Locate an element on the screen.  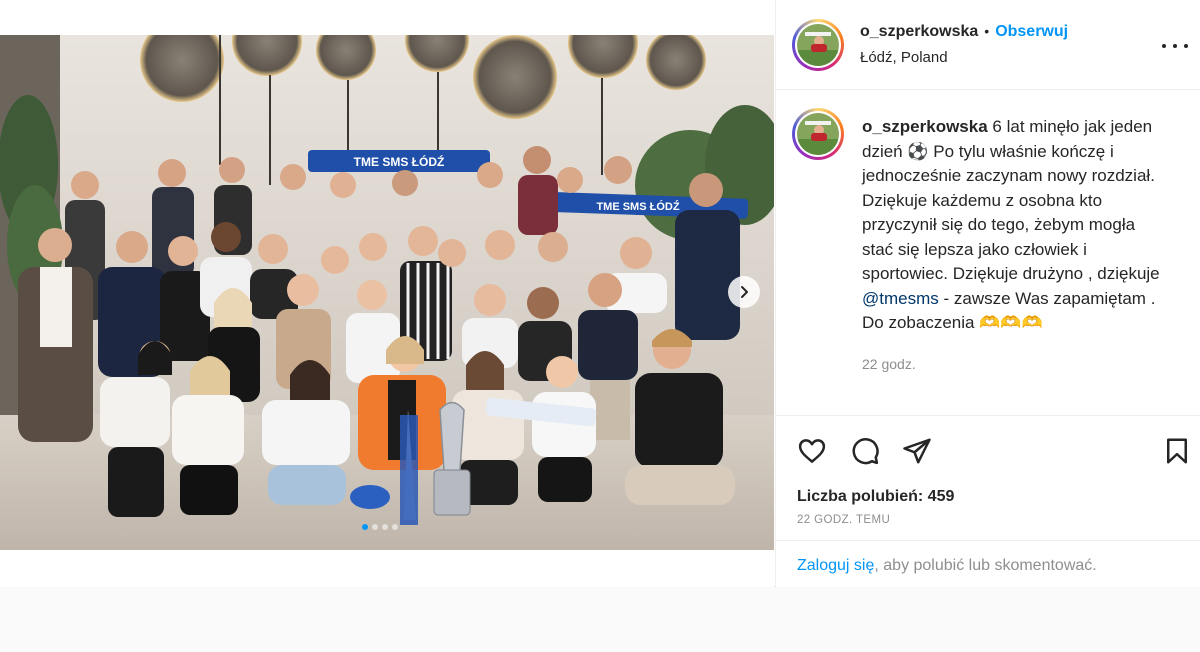
chevron-right-icon is located at coordinates (744, 292).